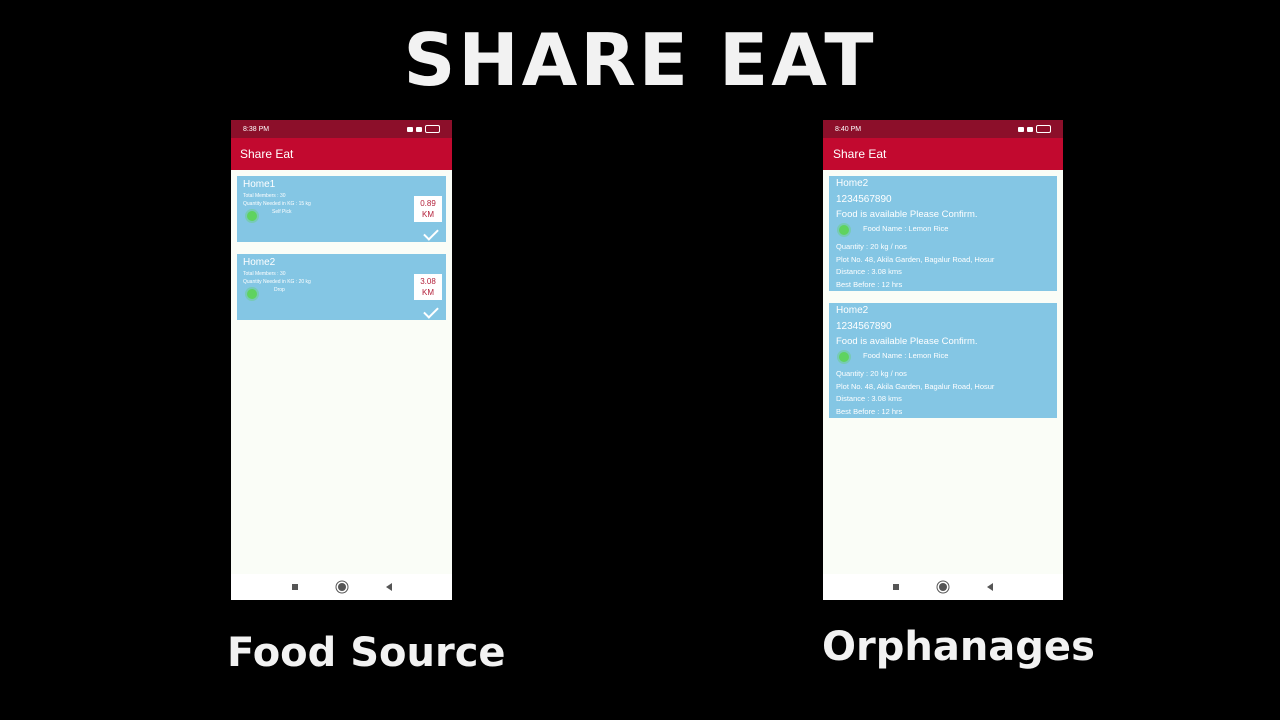 The image size is (1280, 720). What do you see at coordinates (277, 204) in the screenshot?
I see `quantity-needed: Quantity Needed in KG : 15 kg` at bounding box center [277, 204].